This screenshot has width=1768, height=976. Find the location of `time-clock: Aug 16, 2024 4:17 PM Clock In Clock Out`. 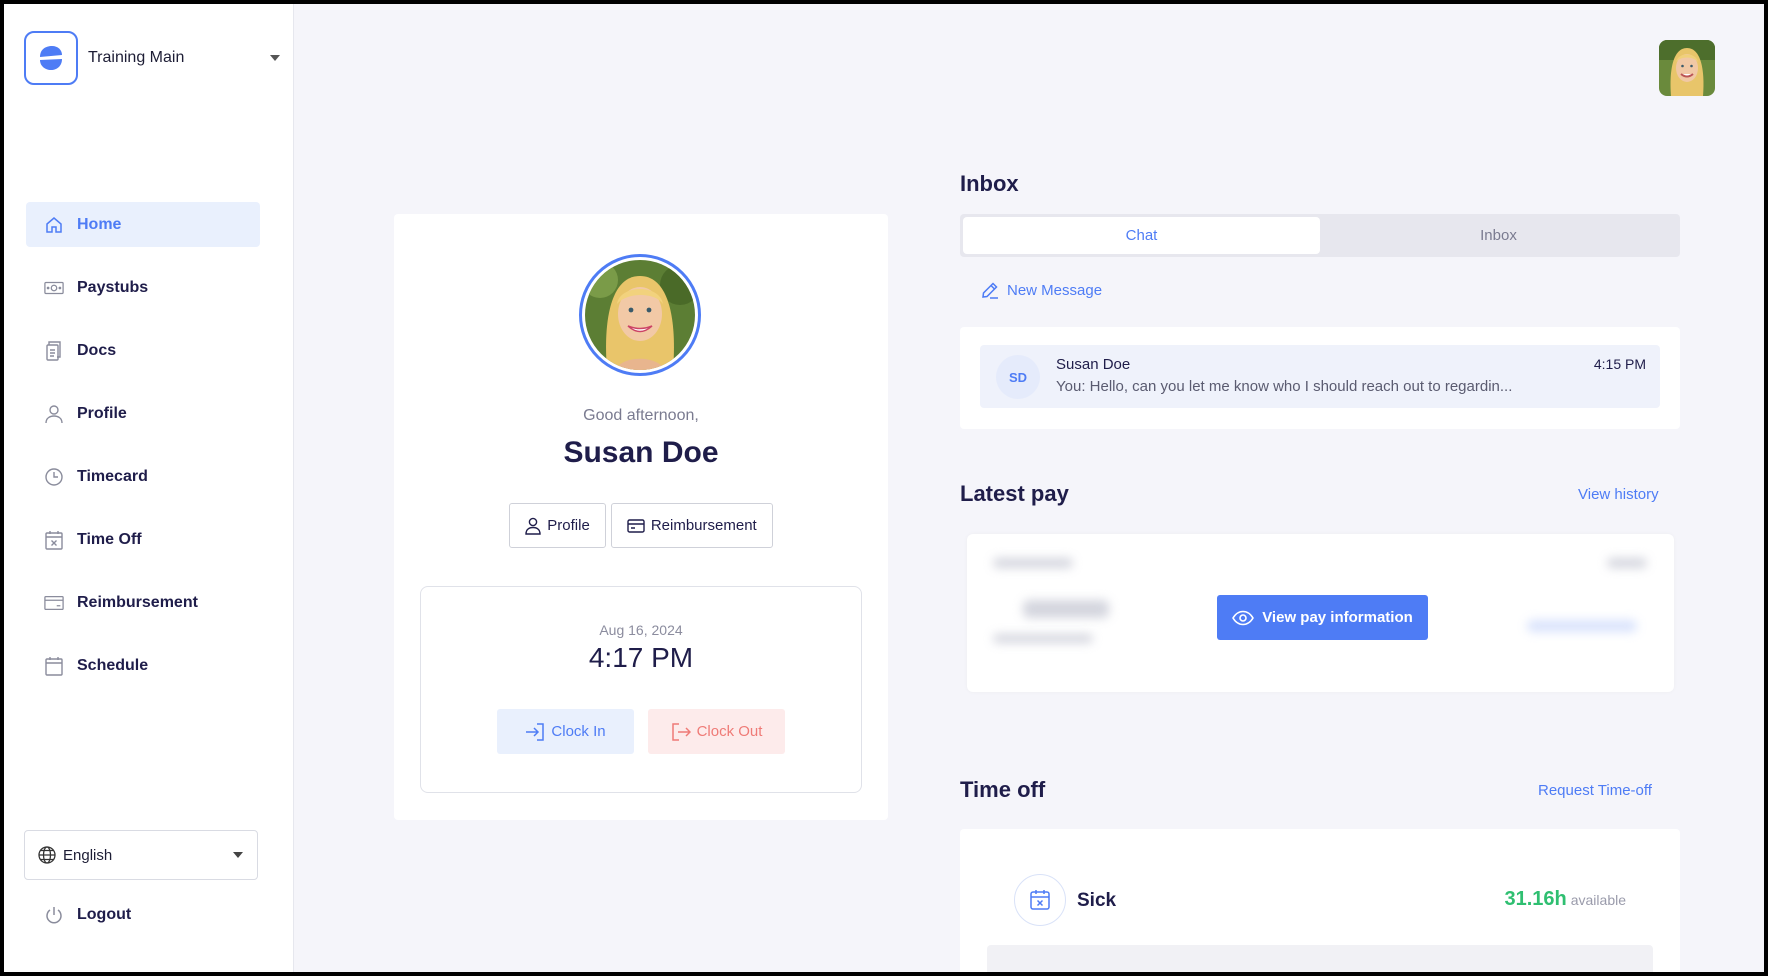

time-clock: Aug 16, 2024 4:17 PM Clock In Clock Out is located at coordinates (641, 689).